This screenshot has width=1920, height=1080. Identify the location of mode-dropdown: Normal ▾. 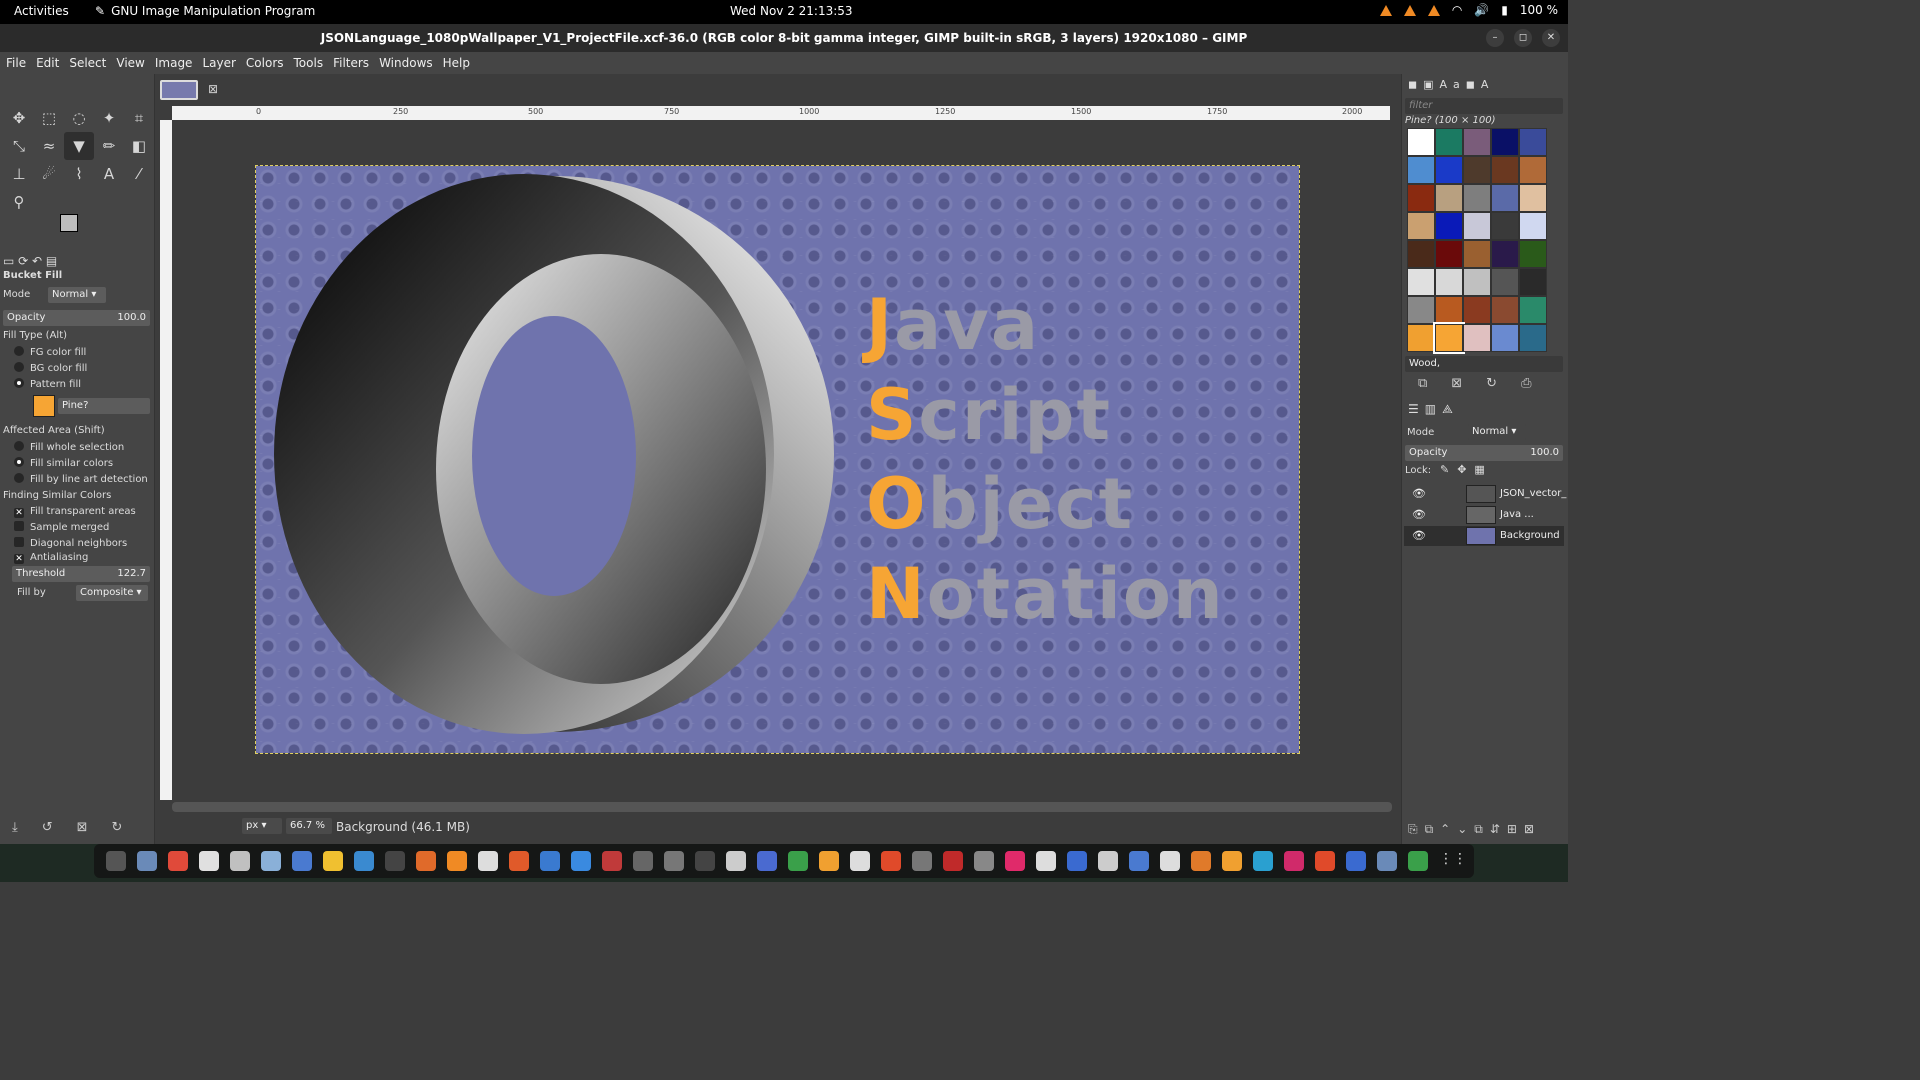
(77, 295).